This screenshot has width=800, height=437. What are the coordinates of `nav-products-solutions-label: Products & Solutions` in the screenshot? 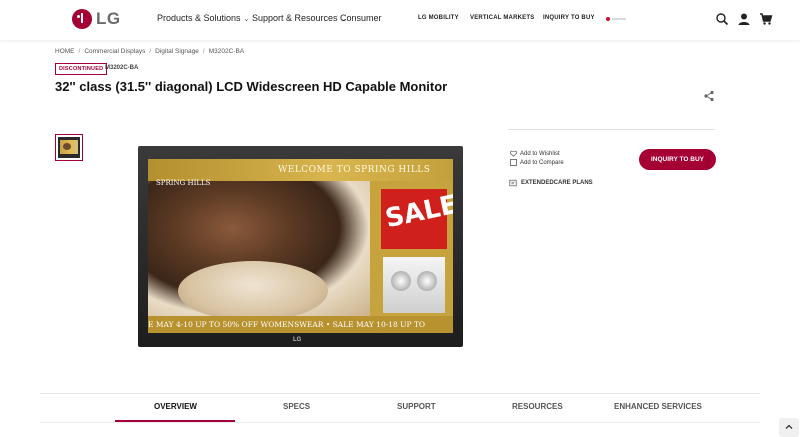 It's located at (199, 18).